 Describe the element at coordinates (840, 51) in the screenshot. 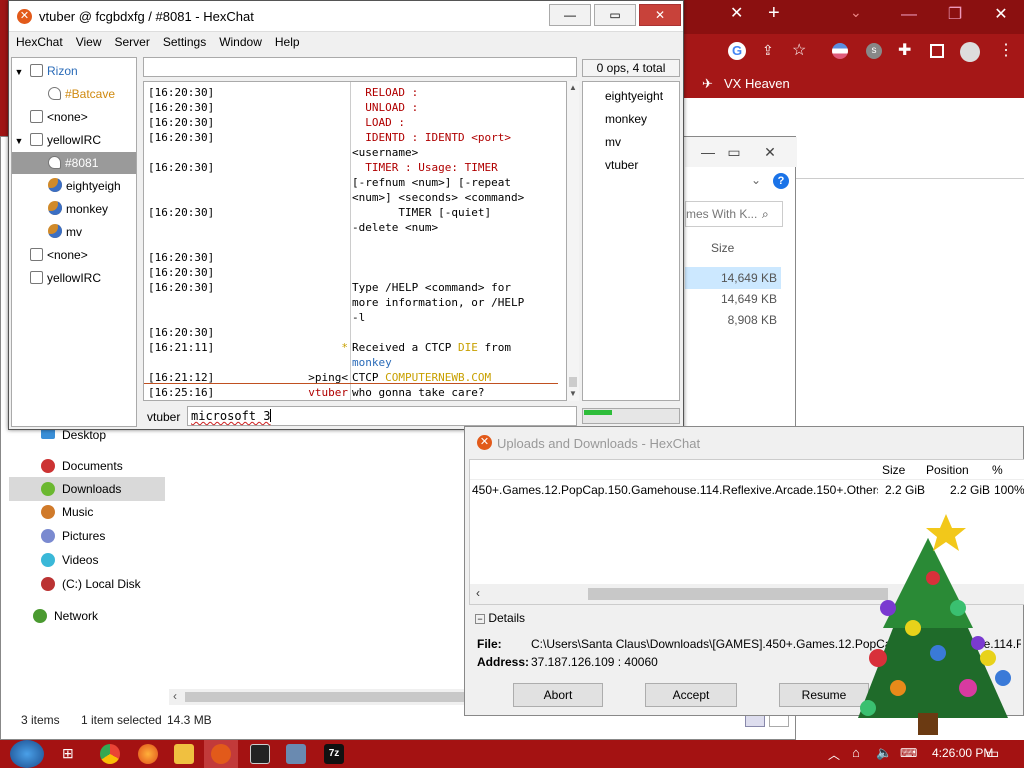

I see `extension-flag-icon` at that location.